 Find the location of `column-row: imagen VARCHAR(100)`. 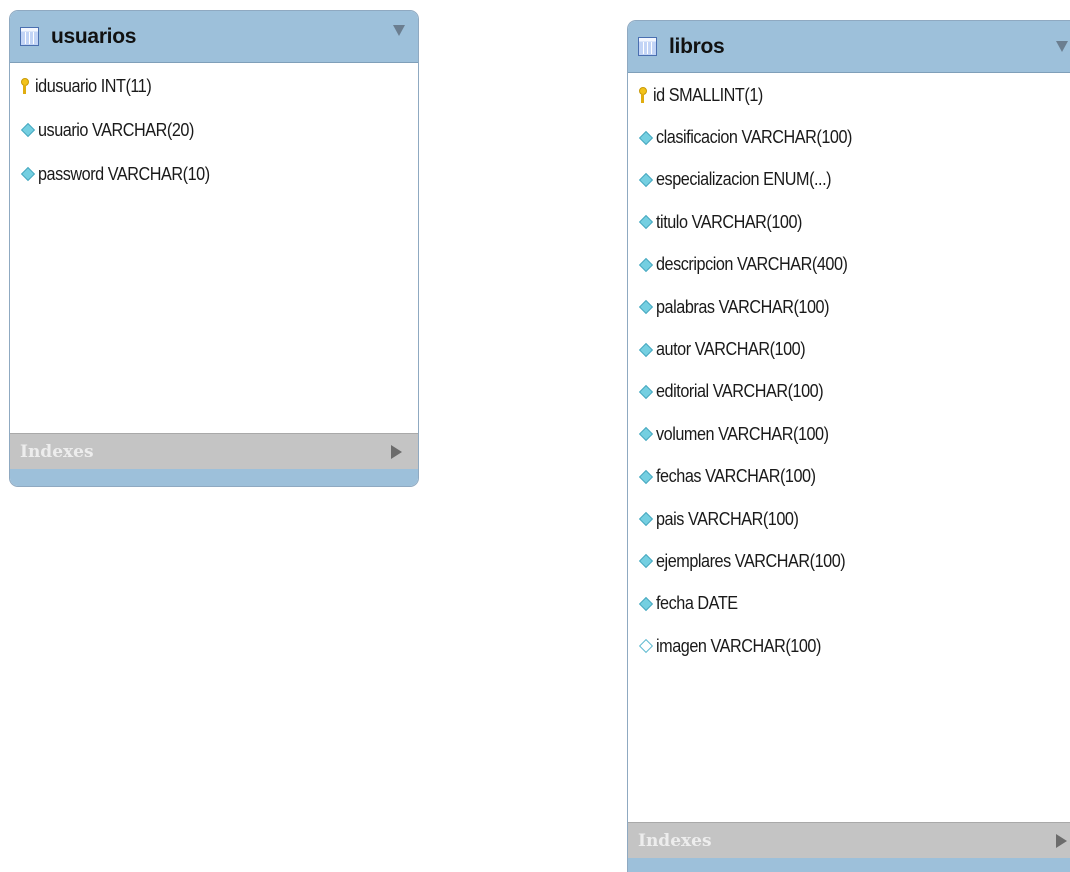

column-row: imagen VARCHAR(100) is located at coordinates (849, 646).